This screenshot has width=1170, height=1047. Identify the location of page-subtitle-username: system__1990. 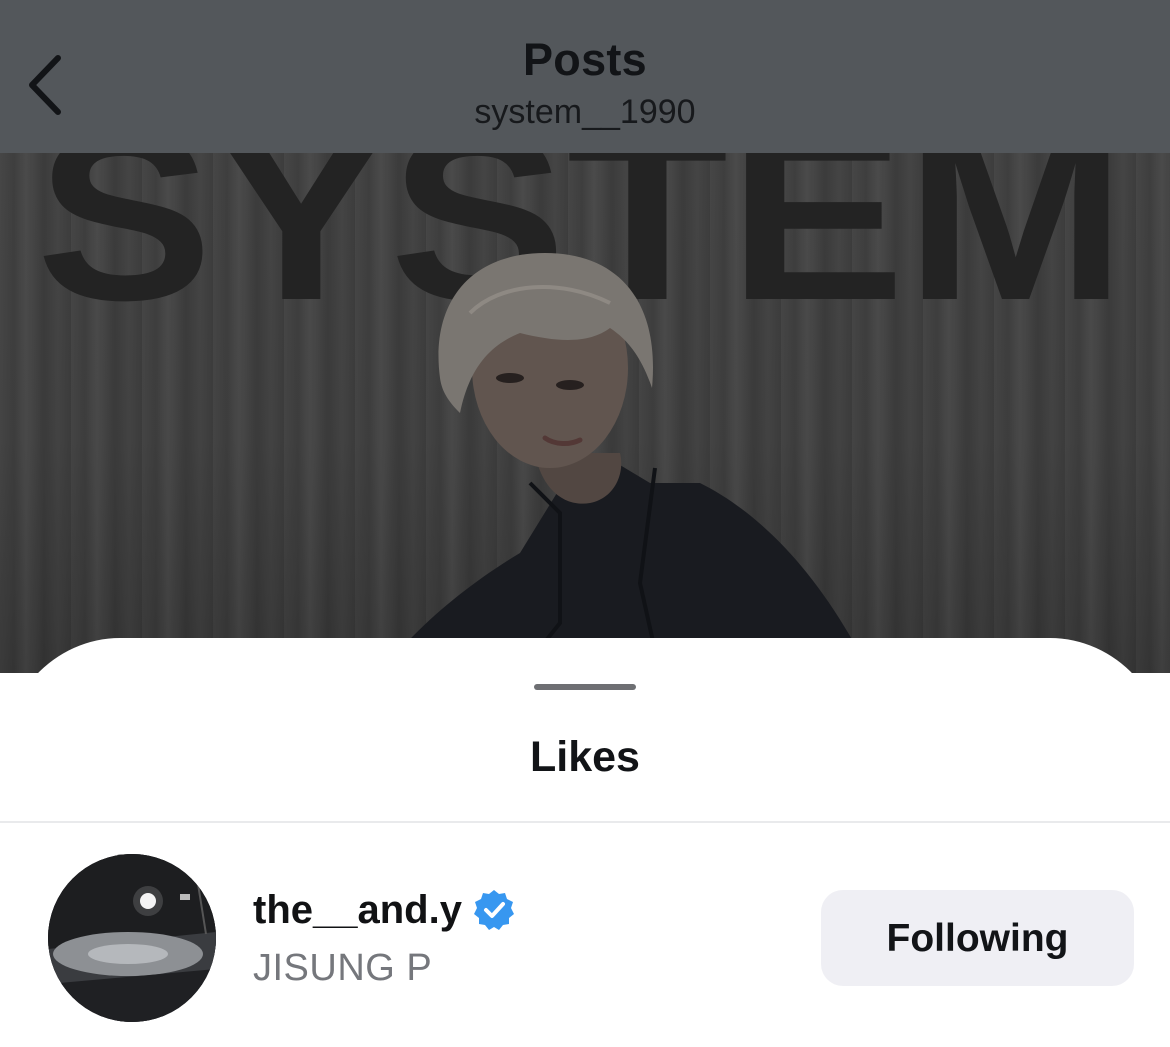
(585, 112).